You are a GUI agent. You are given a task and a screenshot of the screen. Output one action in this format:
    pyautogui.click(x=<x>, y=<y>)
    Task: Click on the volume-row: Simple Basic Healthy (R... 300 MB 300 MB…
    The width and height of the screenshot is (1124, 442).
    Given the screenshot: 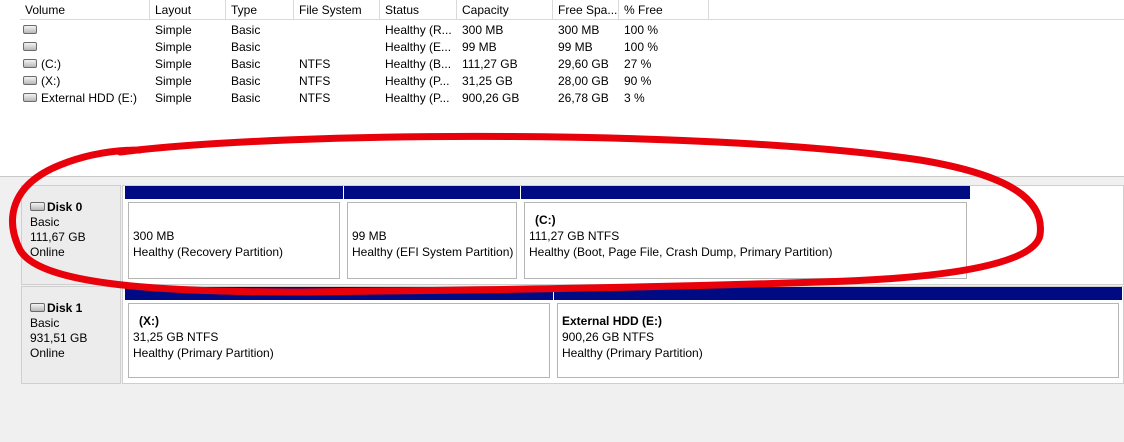 What is the action you would take?
    pyautogui.click(x=370, y=30)
    